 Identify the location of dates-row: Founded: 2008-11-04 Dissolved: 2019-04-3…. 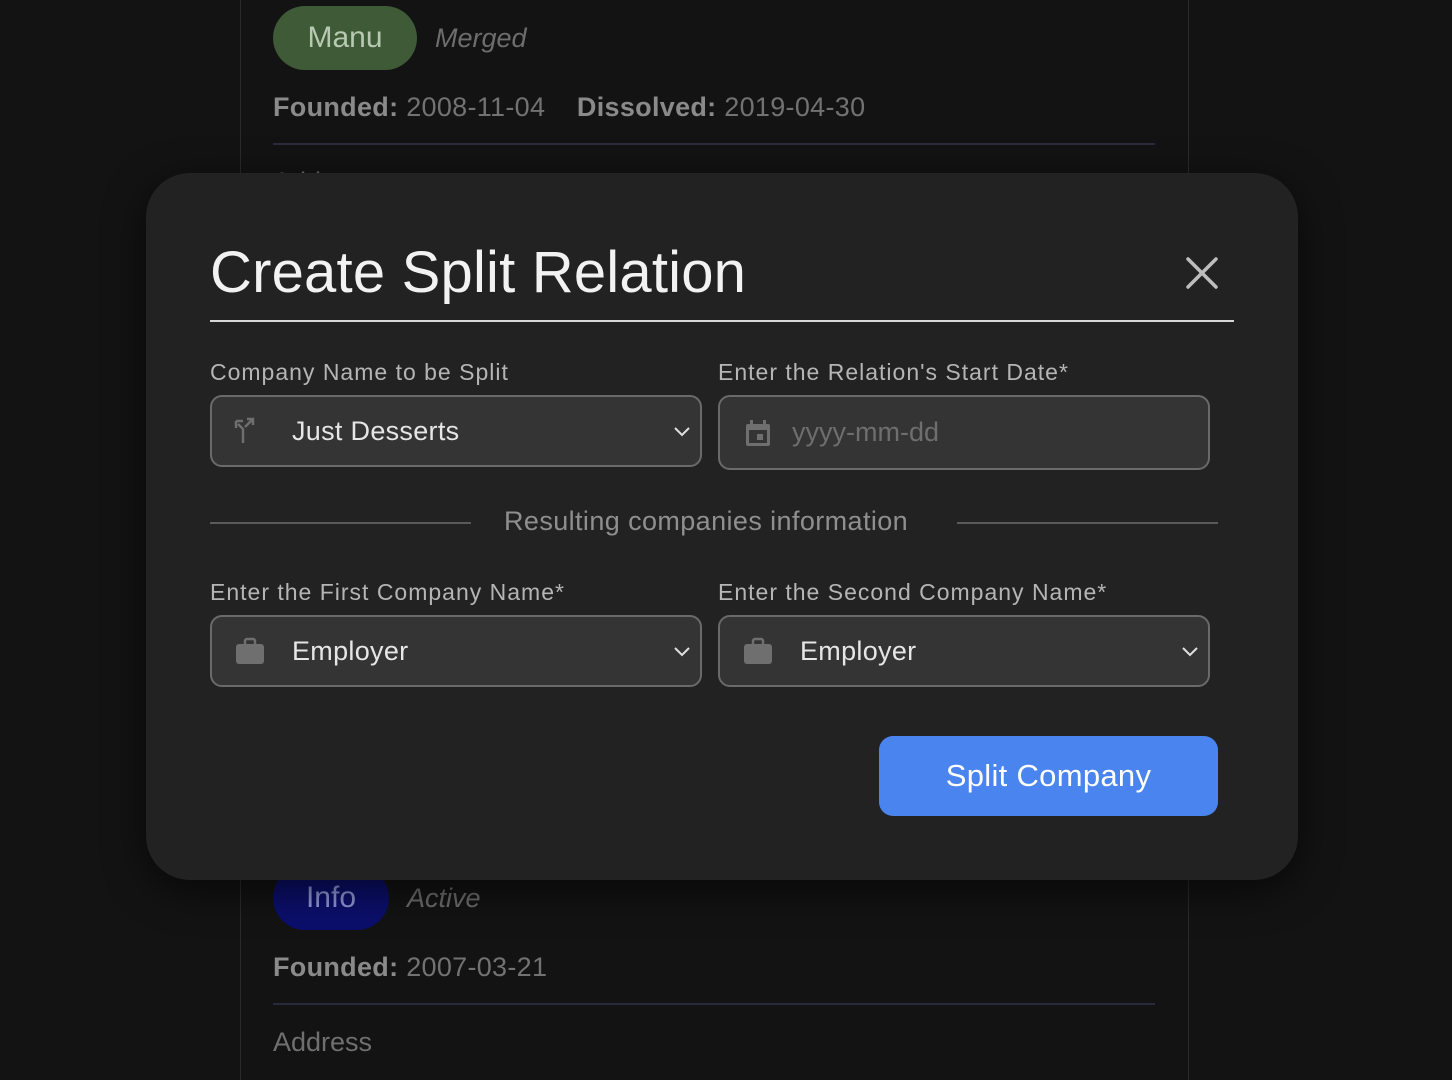
(714, 107).